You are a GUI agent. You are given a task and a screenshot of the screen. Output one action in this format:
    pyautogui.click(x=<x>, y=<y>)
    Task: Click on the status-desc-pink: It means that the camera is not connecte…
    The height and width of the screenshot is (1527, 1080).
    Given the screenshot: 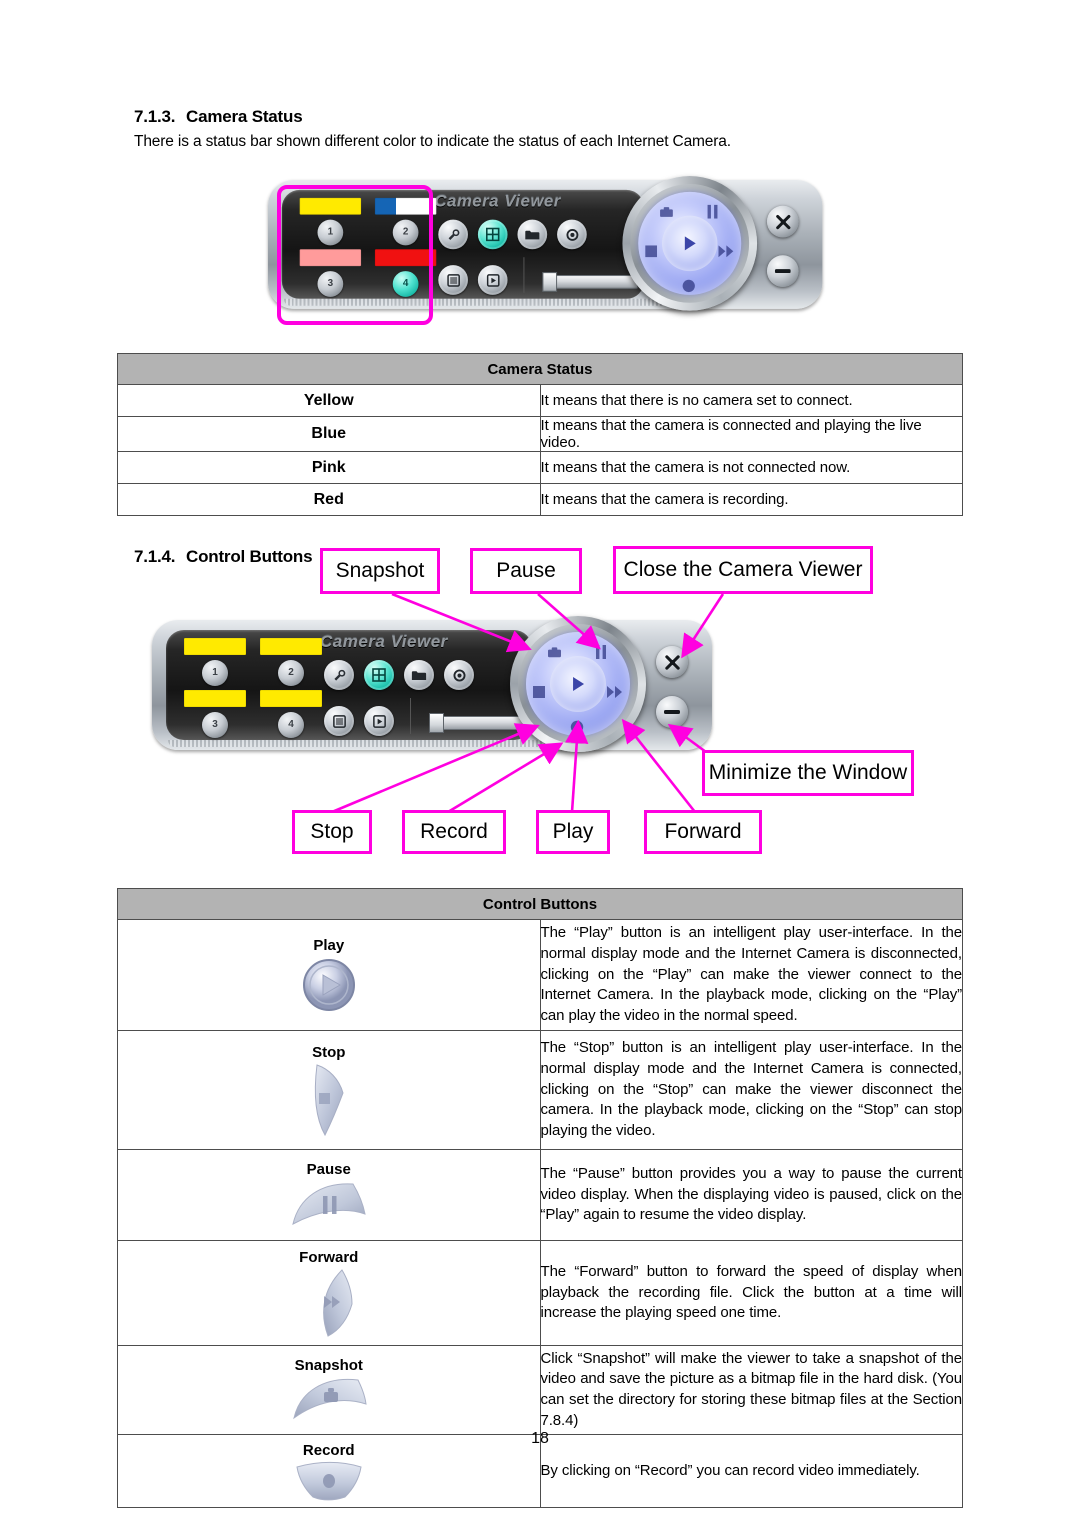 What is the action you would take?
    pyautogui.click(x=751, y=467)
    